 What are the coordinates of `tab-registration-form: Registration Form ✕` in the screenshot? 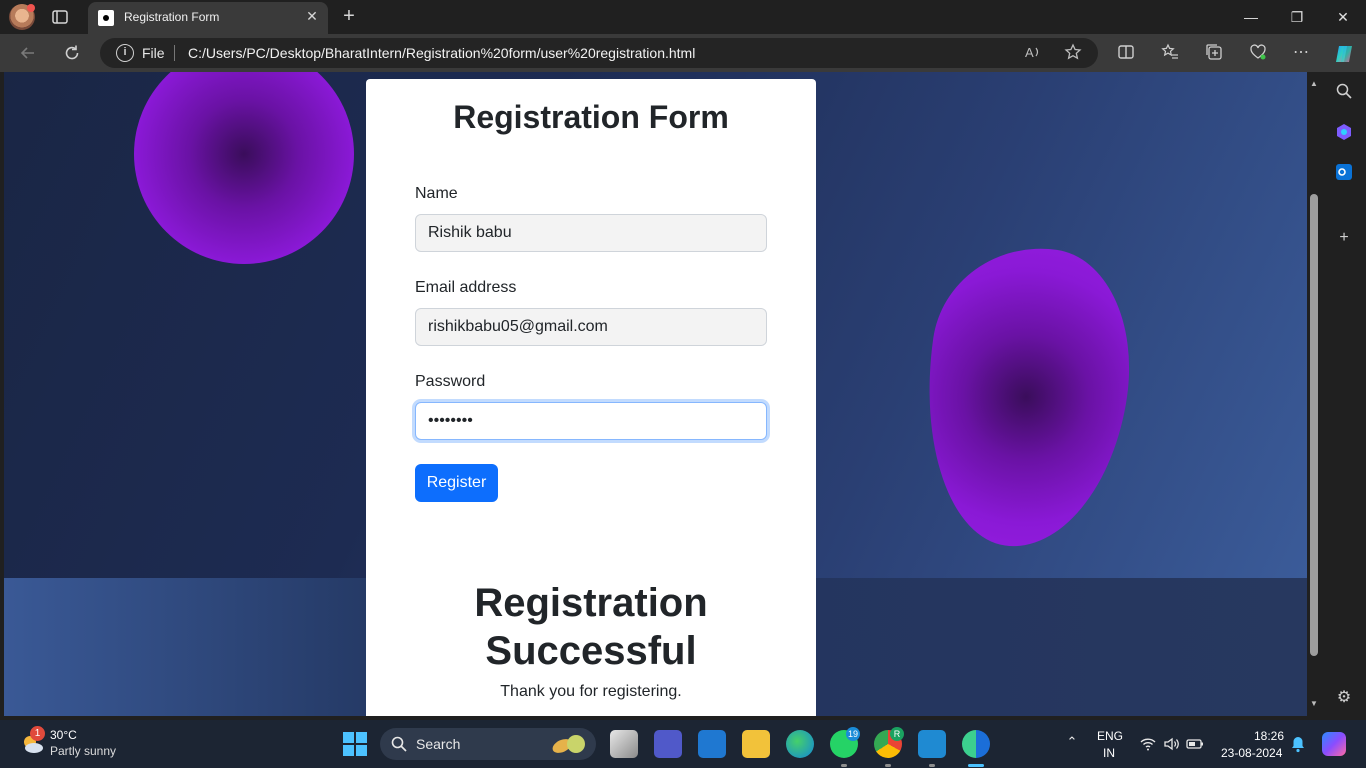 It's located at (208, 18).